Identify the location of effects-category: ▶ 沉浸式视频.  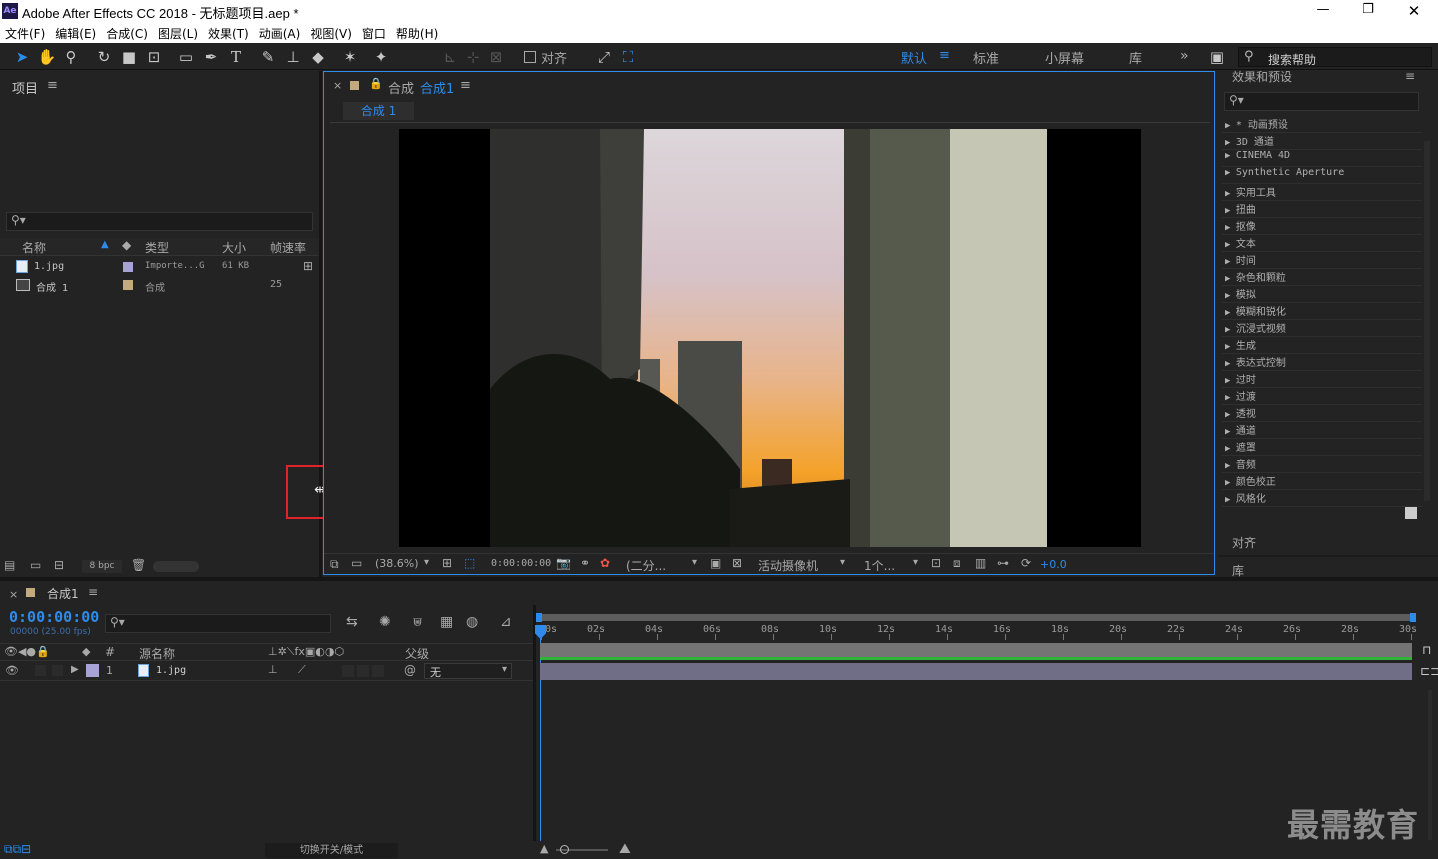
(1255, 327).